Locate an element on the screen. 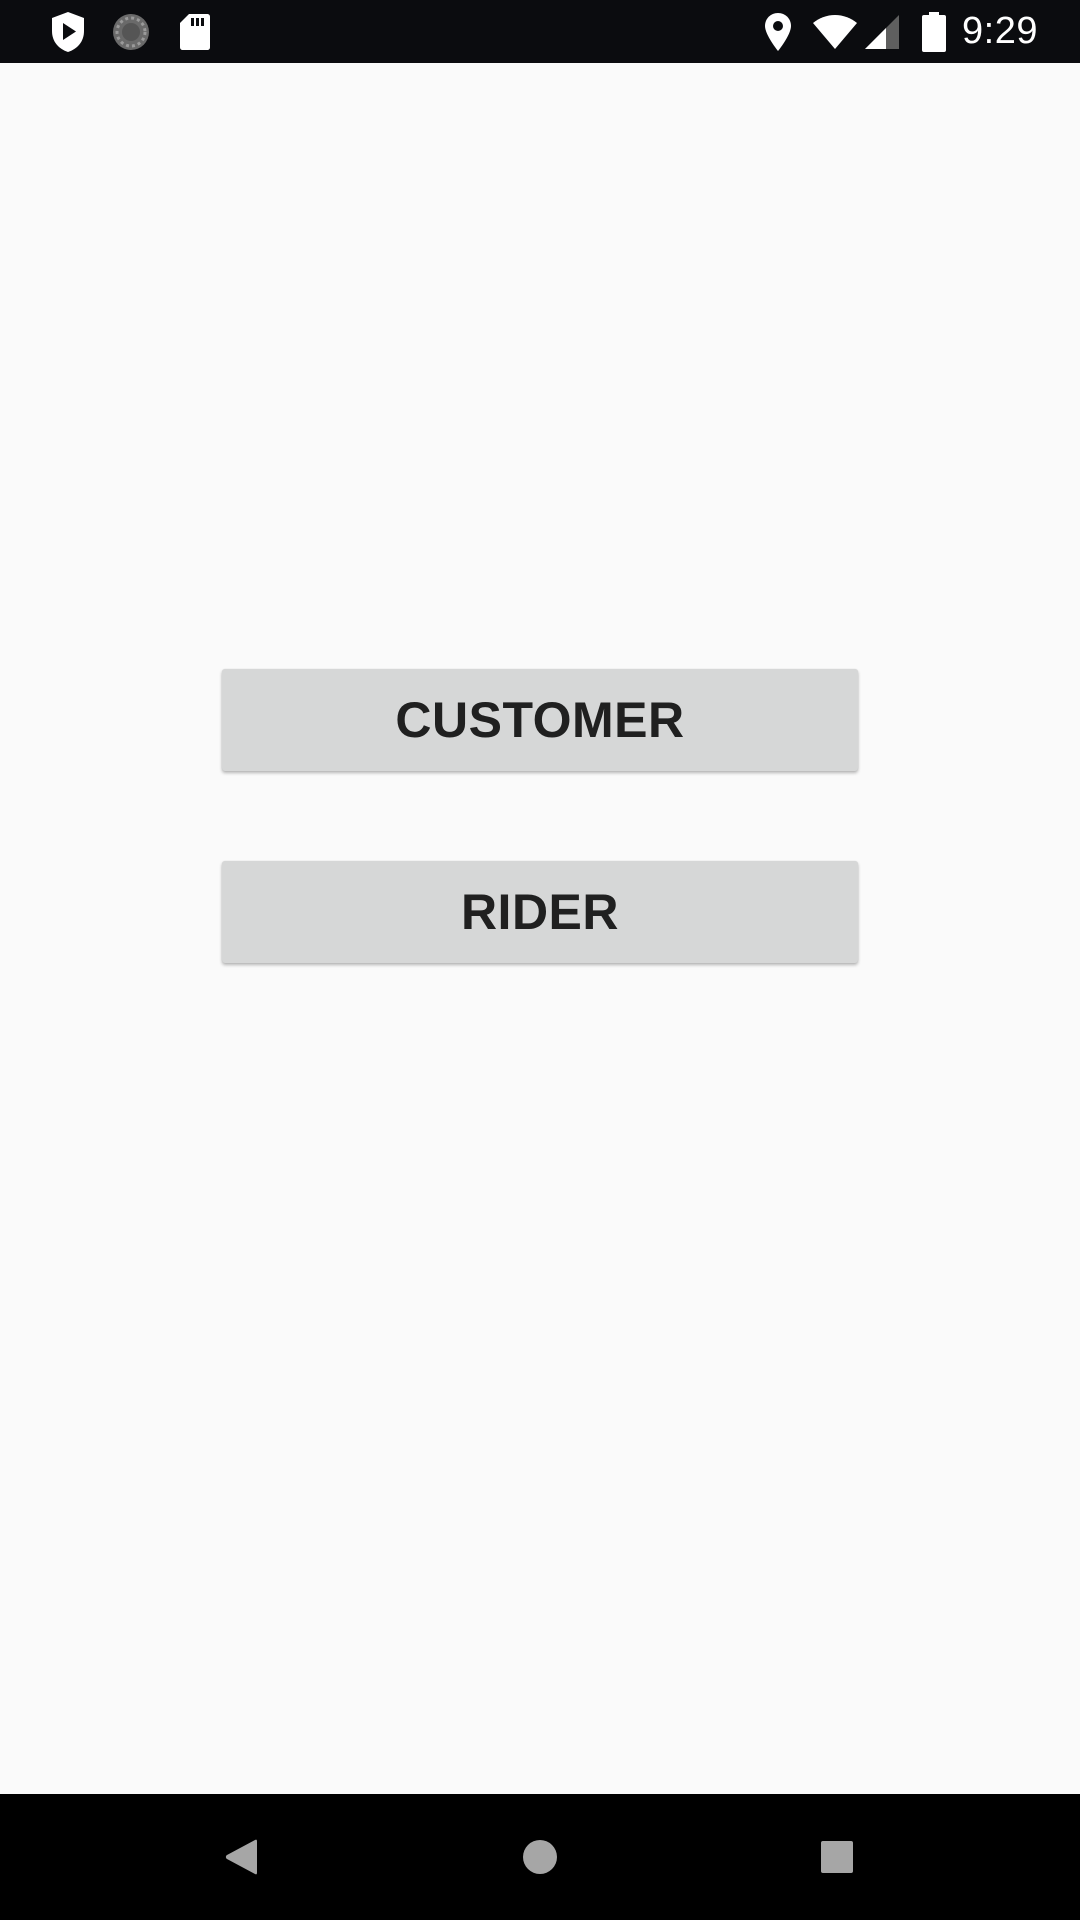  status-time: 9:29 is located at coordinates (1000, 31).